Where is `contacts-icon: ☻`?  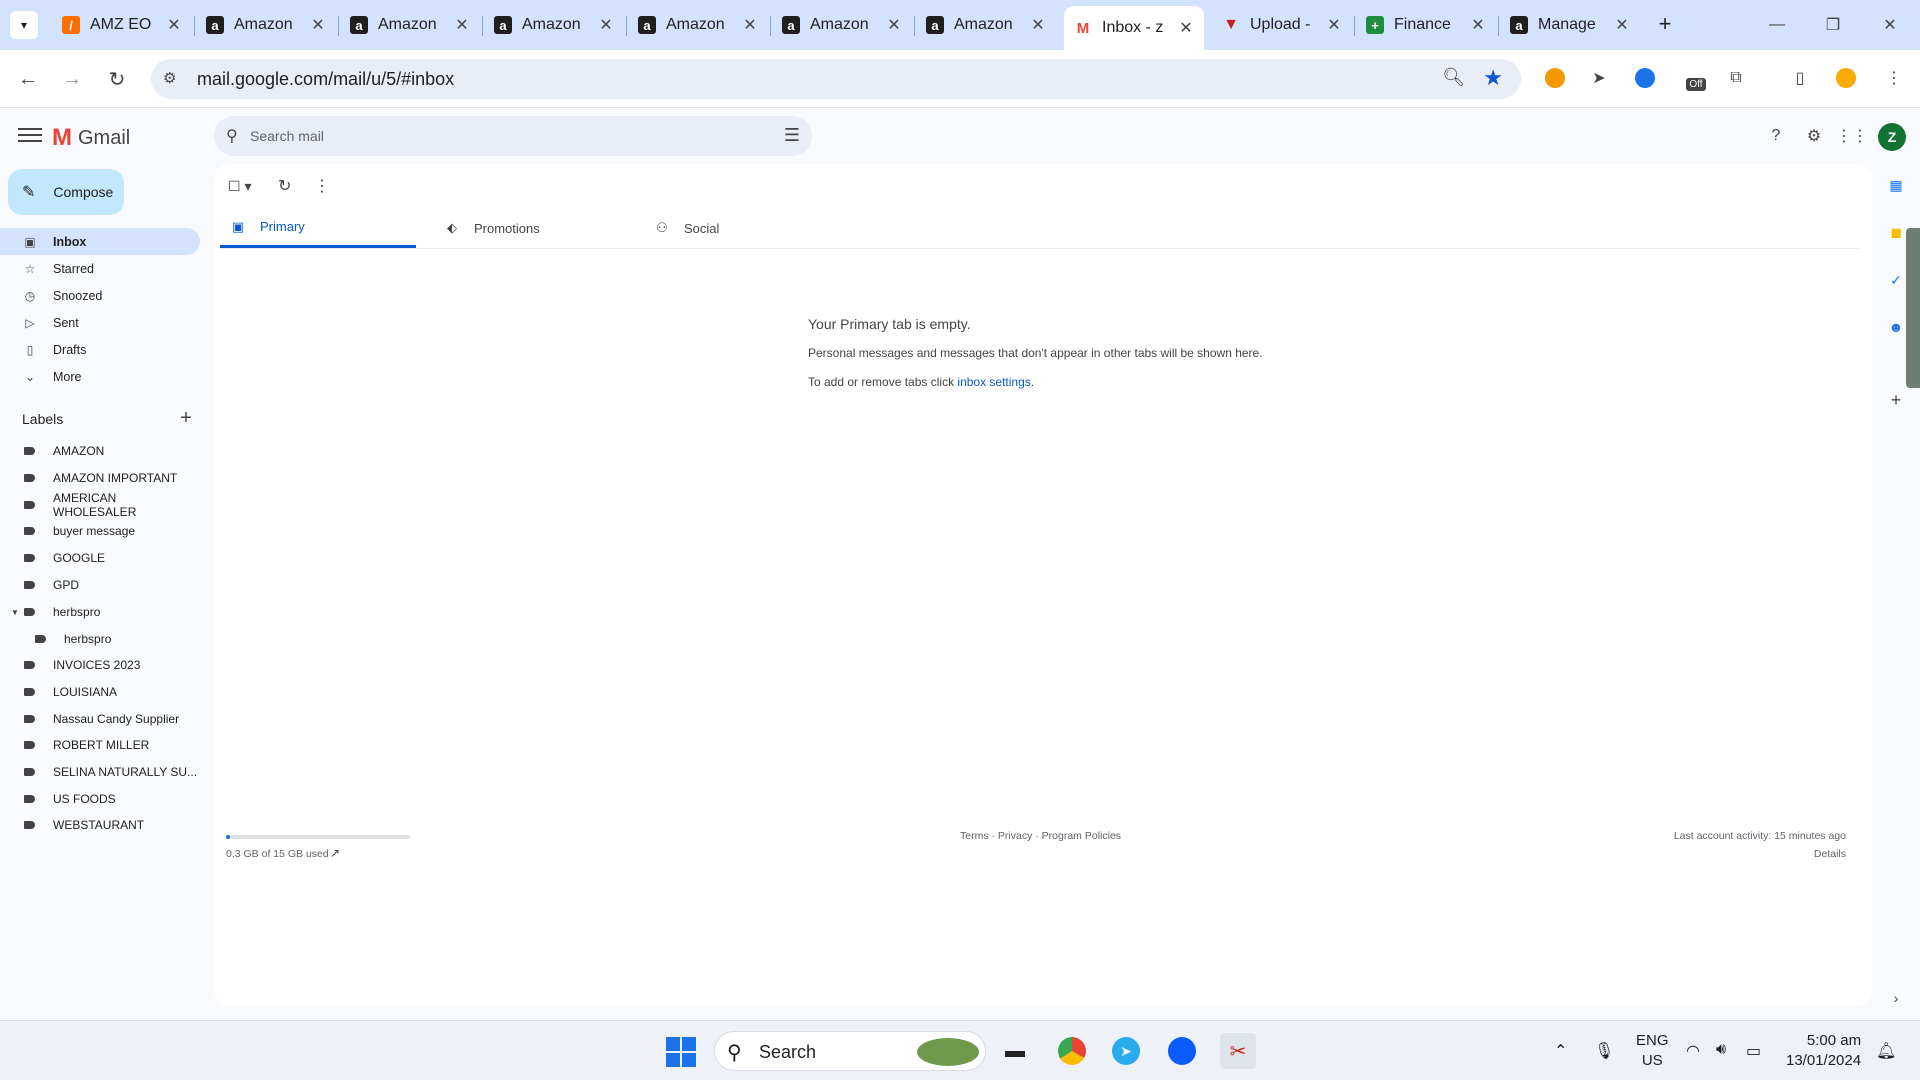
contacts-icon: ☻ is located at coordinates (1896, 327).